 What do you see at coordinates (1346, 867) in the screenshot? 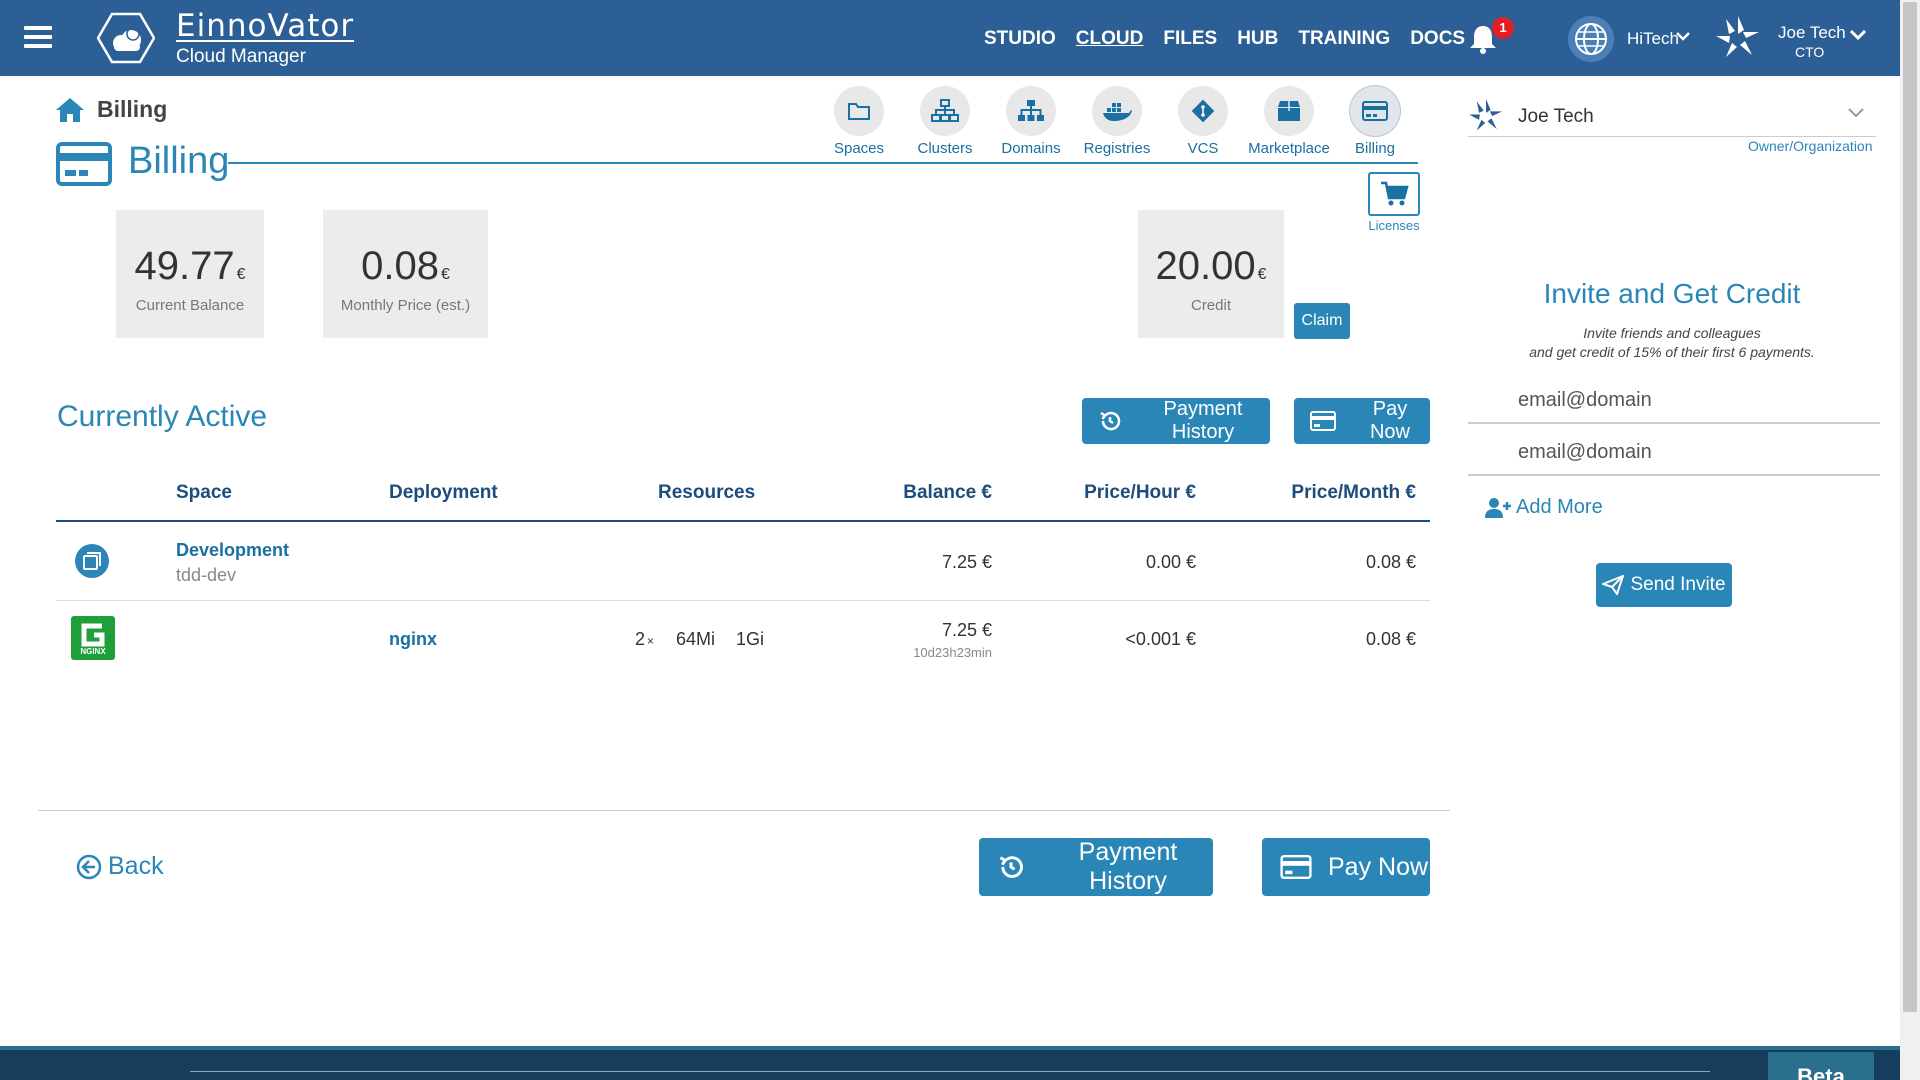
I see `pay-now-button-bottom: Pay Now` at bounding box center [1346, 867].